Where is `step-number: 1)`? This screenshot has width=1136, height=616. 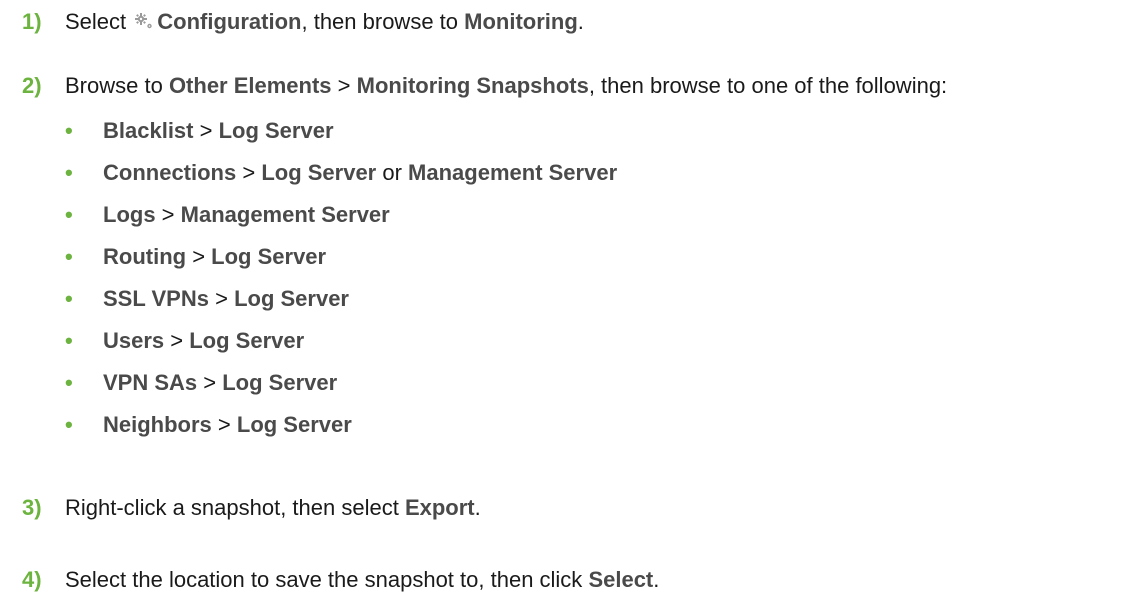 step-number: 1) is located at coordinates (32, 21).